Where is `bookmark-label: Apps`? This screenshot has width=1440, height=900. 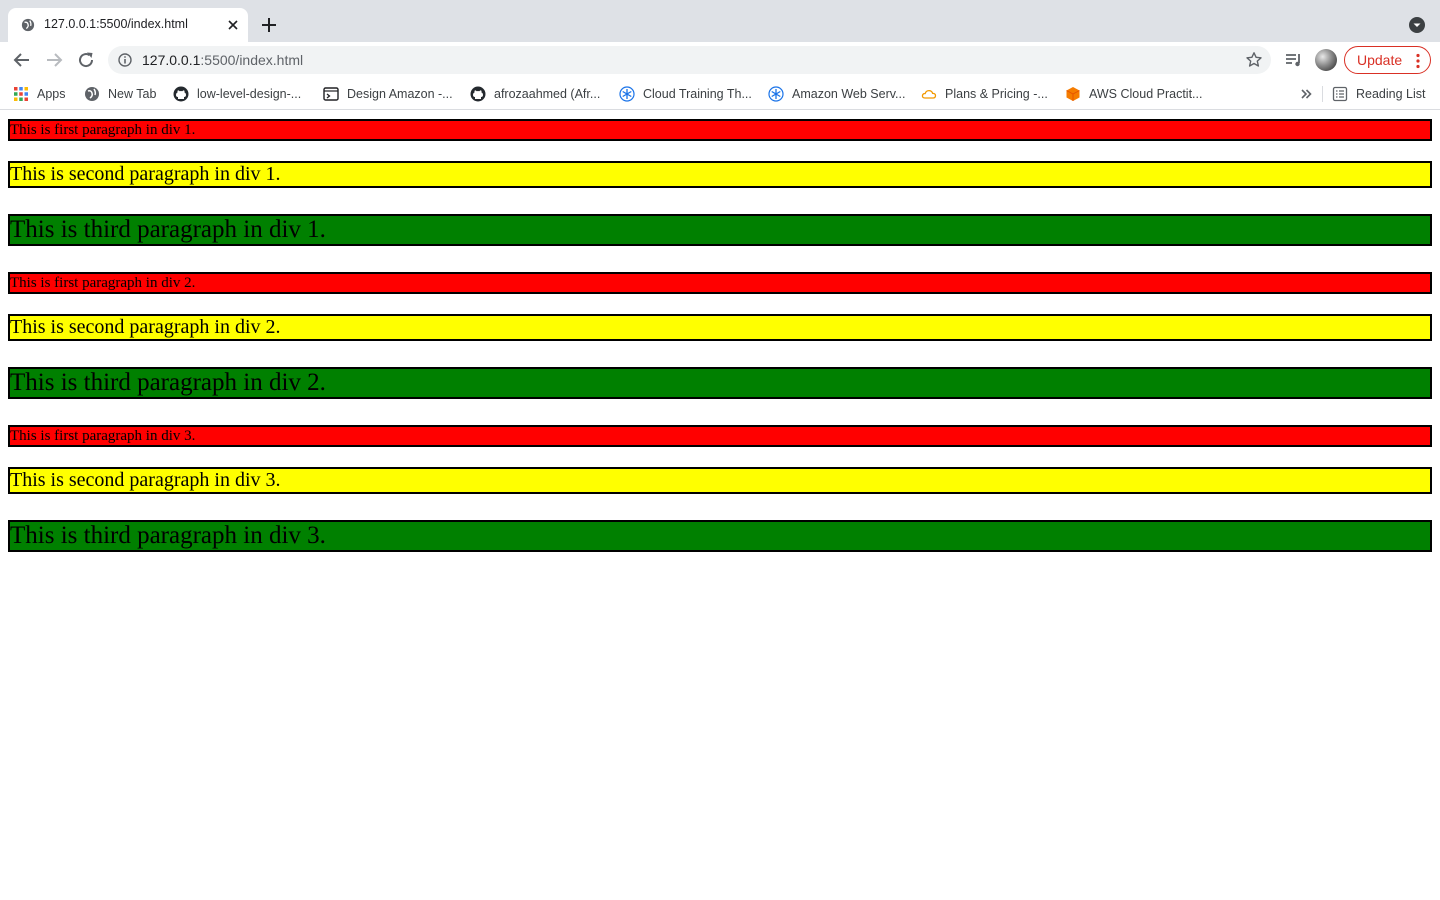 bookmark-label: Apps is located at coordinates (51, 93).